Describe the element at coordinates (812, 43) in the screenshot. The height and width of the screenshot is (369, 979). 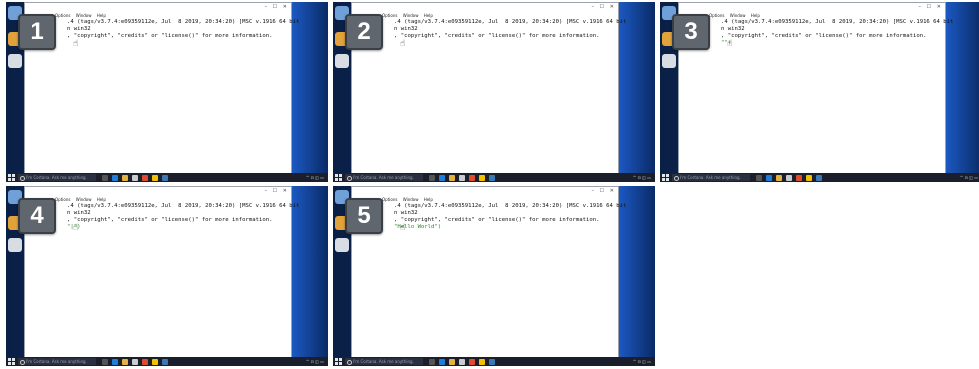
I see `shell-input-line: "")` at that location.